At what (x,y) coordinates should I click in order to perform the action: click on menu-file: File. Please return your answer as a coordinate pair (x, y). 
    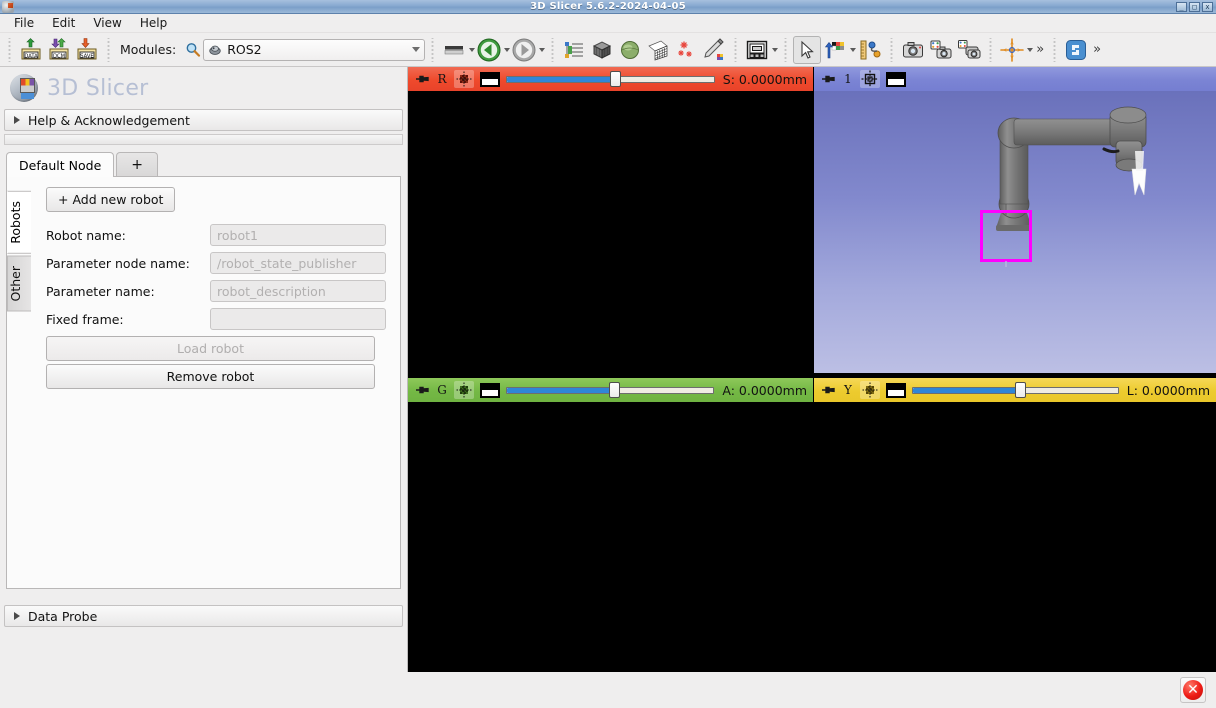
    Looking at the image, I should click on (24, 23).